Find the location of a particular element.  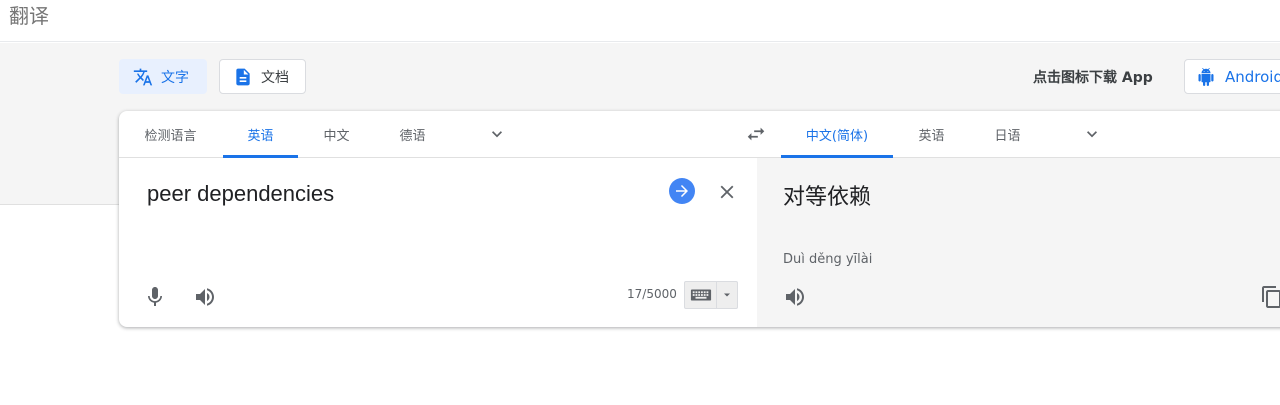

page-header: 翻译 is located at coordinates (640, 21).